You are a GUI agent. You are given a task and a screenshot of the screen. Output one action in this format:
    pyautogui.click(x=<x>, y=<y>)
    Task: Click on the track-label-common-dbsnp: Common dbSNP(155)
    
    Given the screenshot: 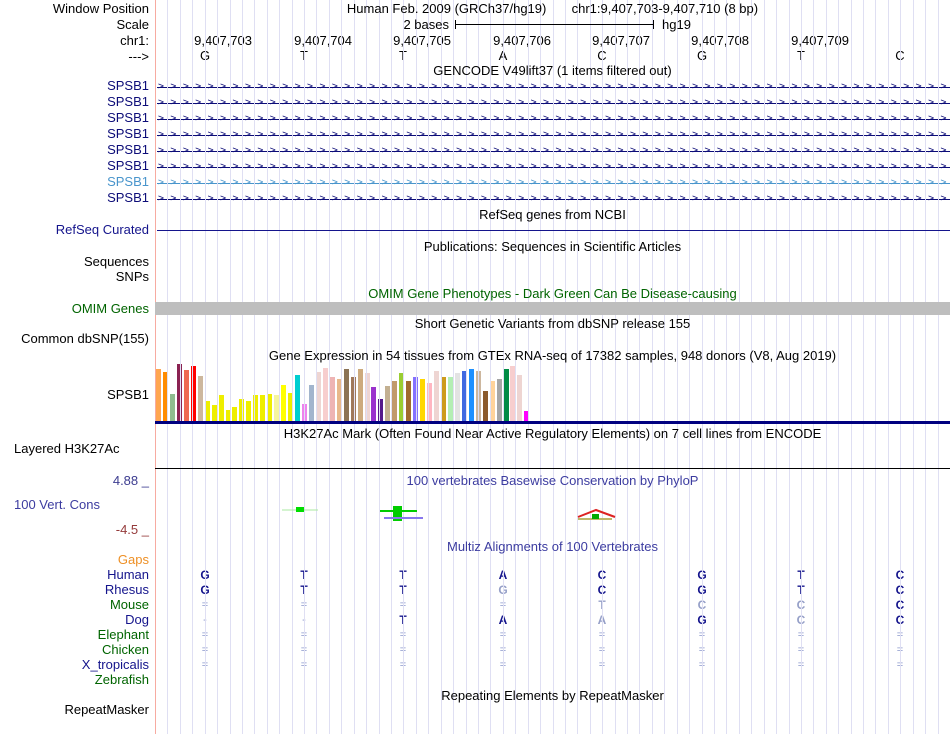 What is the action you would take?
    pyautogui.click(x=74, y=339)
    